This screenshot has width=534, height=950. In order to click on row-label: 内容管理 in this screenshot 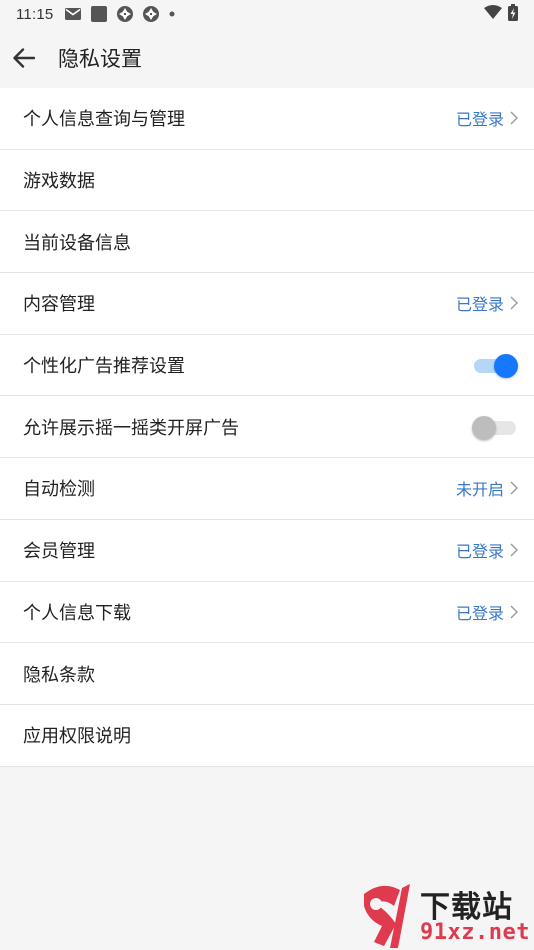, I will do `click(59, 305)`.